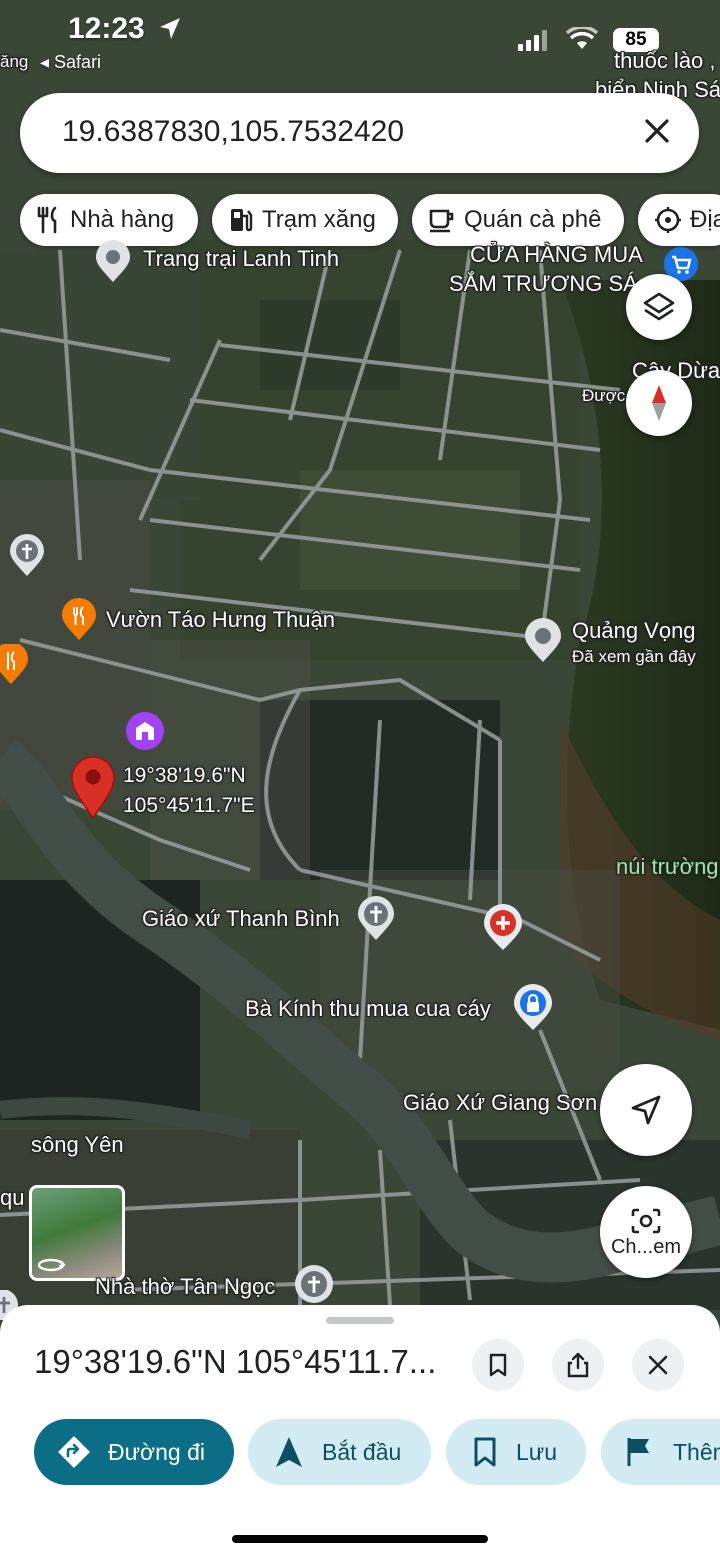  What do you see at coordinates (543, 284) in the screenshot?
I see `map-label-cua-hang-2: SẮM TRƯƠNG SÁ` at bounding box center [543, 284].